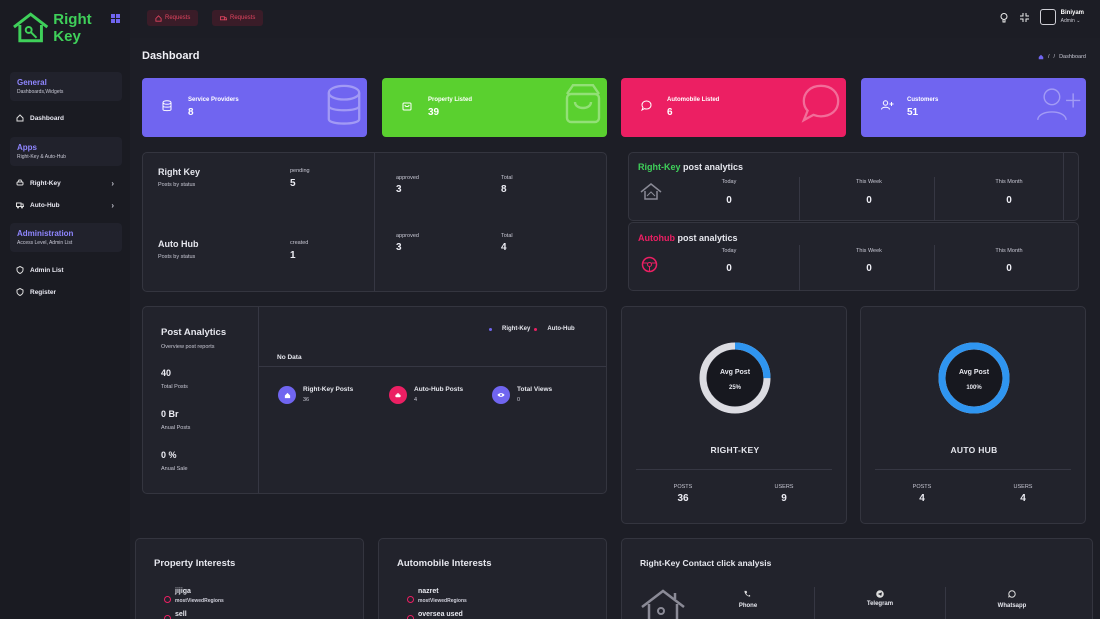  What do you see at coordinates (733, 107) in the screenshot?
I see `stat-card-automobile-listed: Automobile Listed 6` at bounding box center [733, 107].